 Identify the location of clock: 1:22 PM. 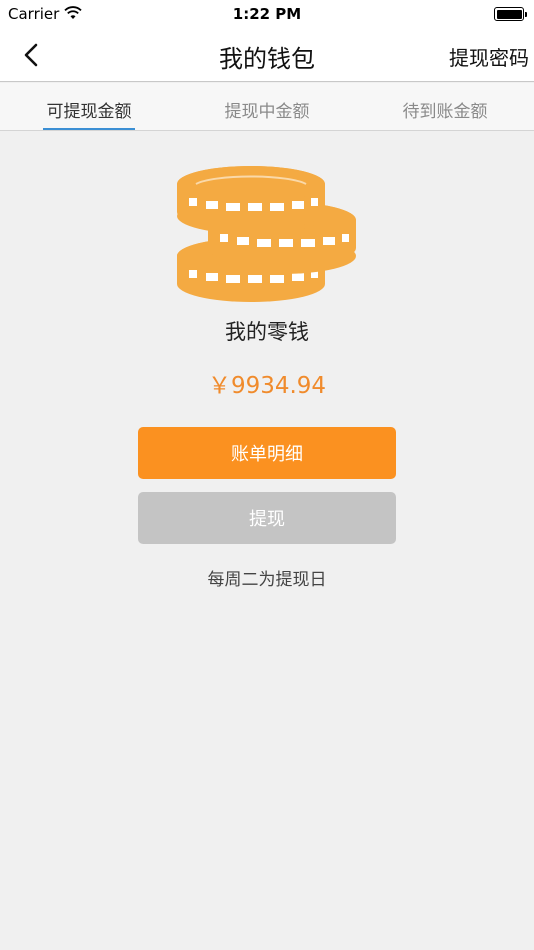
(267, 14).